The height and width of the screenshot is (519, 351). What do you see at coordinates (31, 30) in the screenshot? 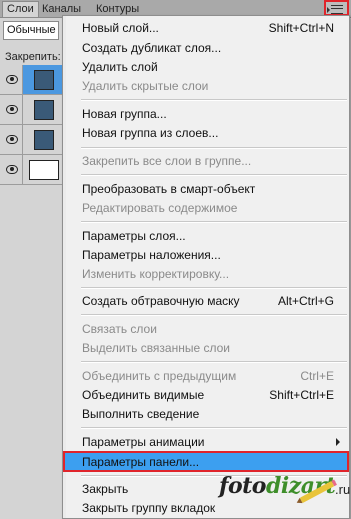
I see `blend-mode-select: Обычные` at bounding box center [31, 30].